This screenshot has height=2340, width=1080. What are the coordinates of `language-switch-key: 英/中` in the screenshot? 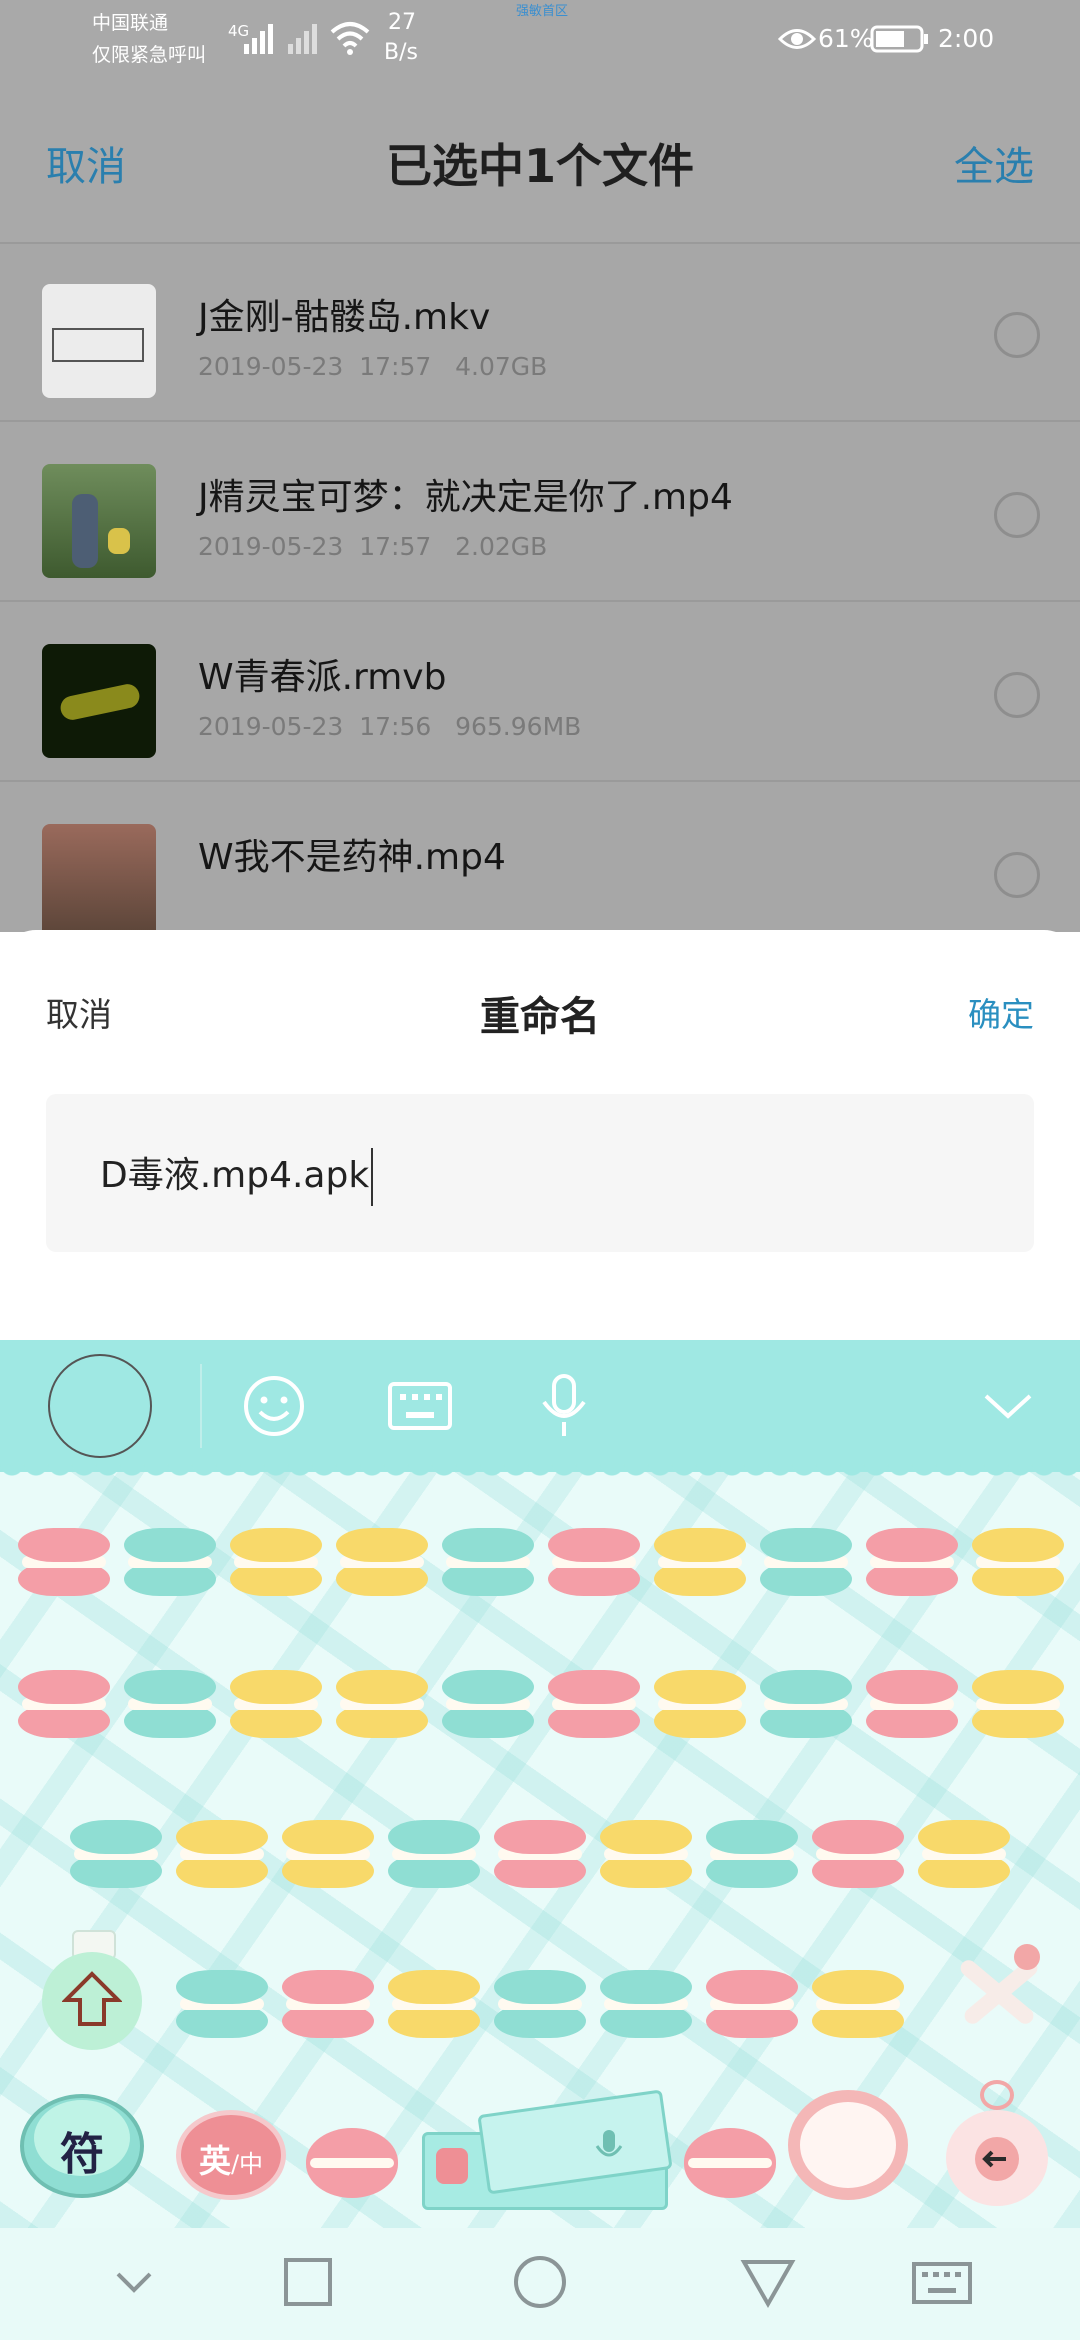 It's located at (231, 2155).